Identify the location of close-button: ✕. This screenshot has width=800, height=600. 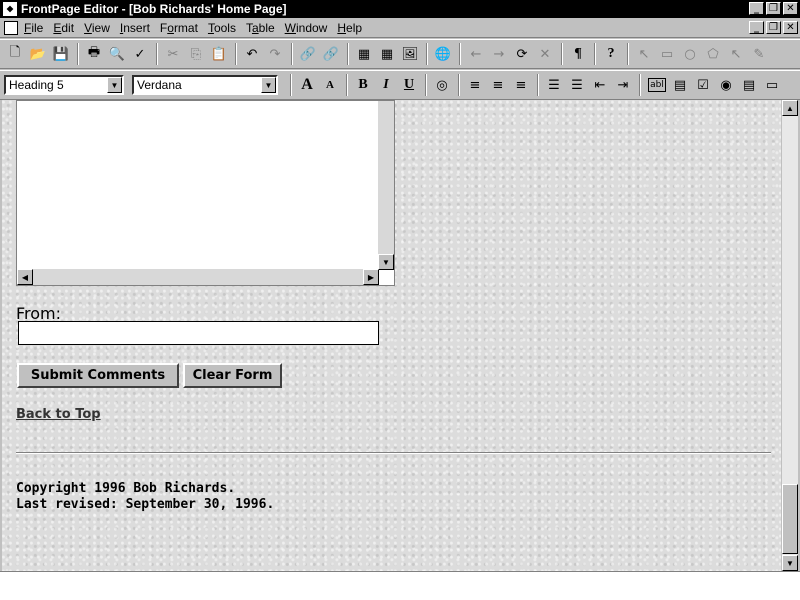
(790, 8).